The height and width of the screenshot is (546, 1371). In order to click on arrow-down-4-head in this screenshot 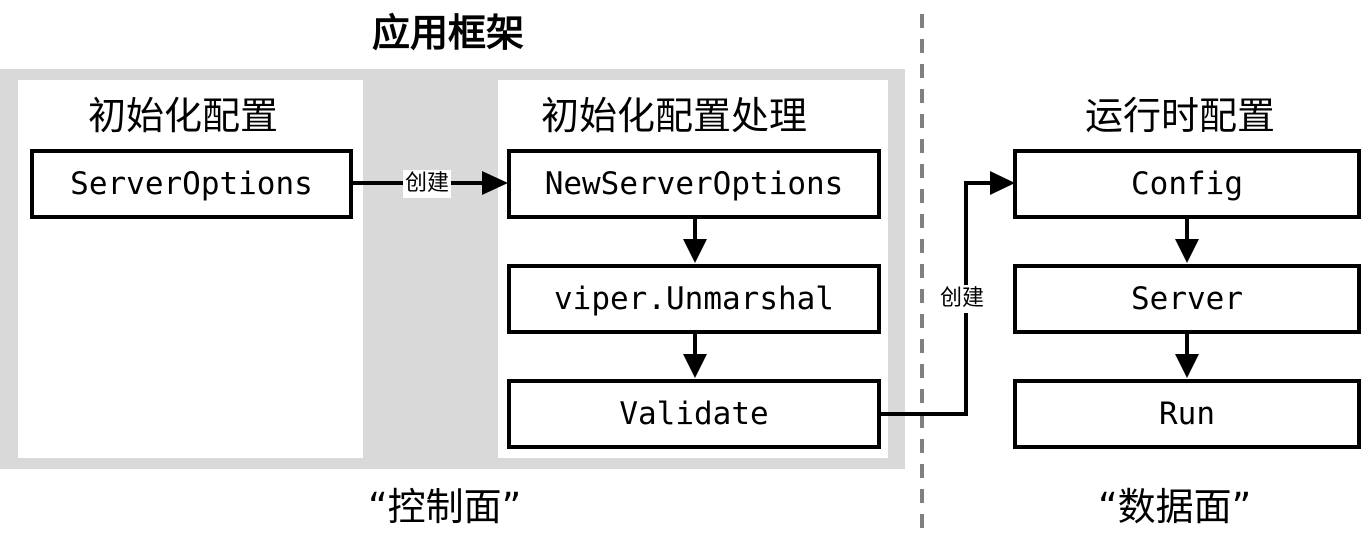, I will do `click(1187, 366)`.